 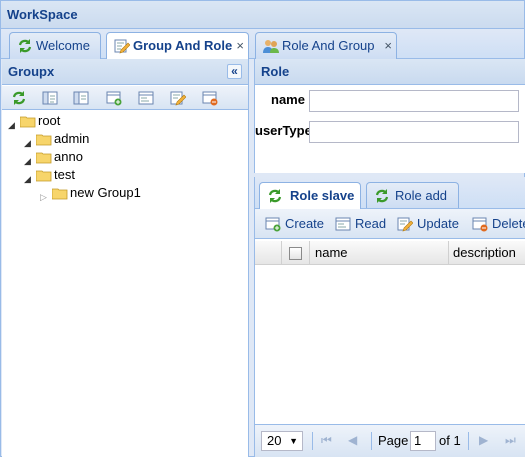 What do you see at coordinates (421, 195) in the screenshot?
I see `tab-label: Role add` at bounding box center [421, 195].